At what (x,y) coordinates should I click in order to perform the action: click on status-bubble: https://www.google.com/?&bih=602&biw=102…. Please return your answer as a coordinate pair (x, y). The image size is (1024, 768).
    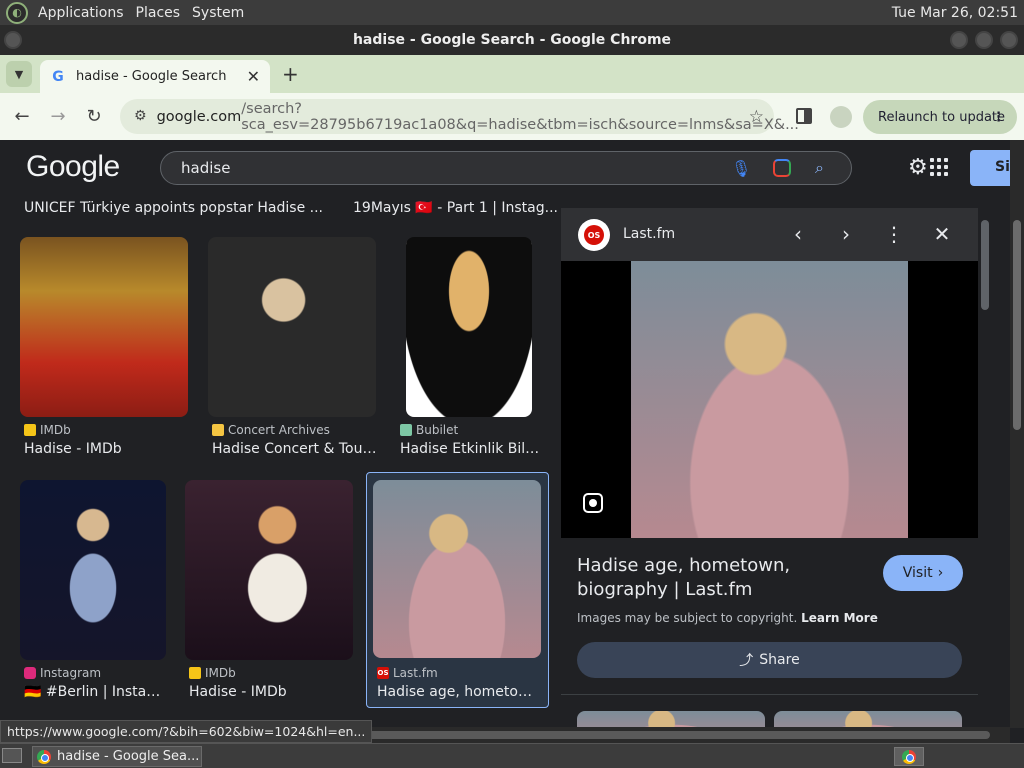
    Looking at the image, I should click on (186, 731).